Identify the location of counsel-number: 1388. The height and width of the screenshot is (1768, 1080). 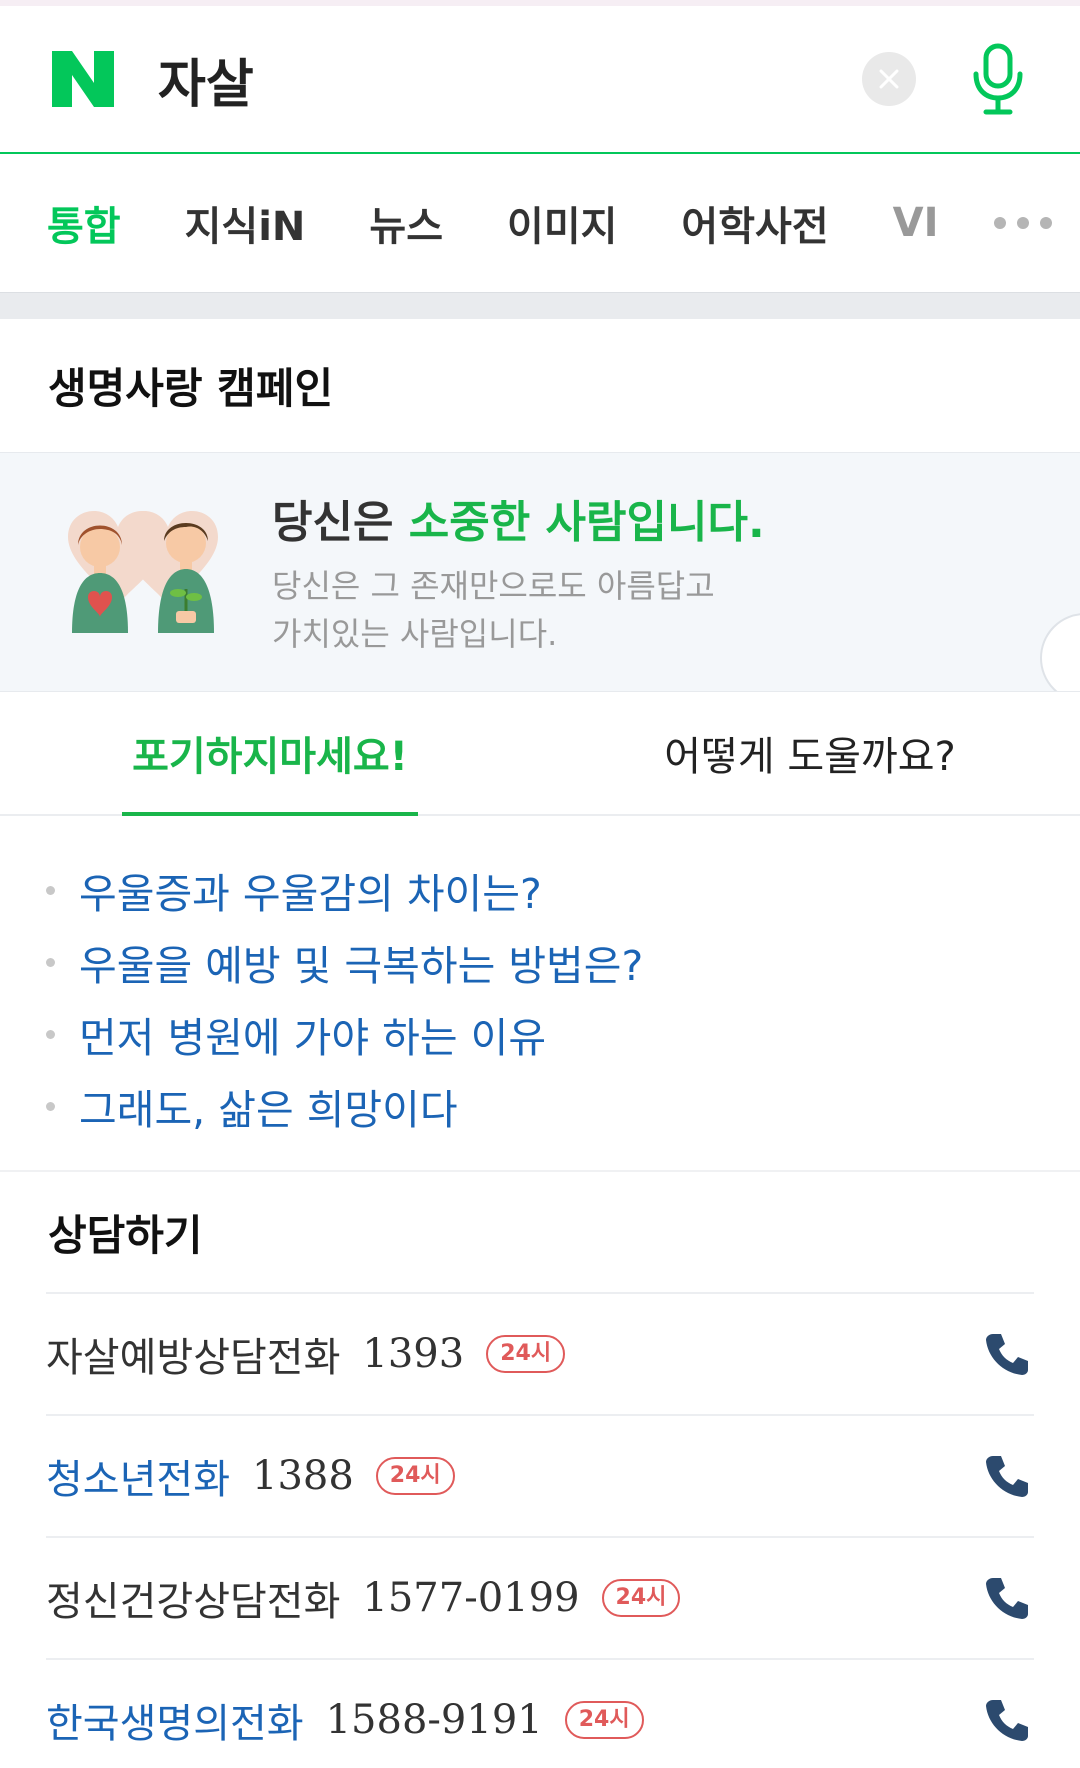
(303, 1476).